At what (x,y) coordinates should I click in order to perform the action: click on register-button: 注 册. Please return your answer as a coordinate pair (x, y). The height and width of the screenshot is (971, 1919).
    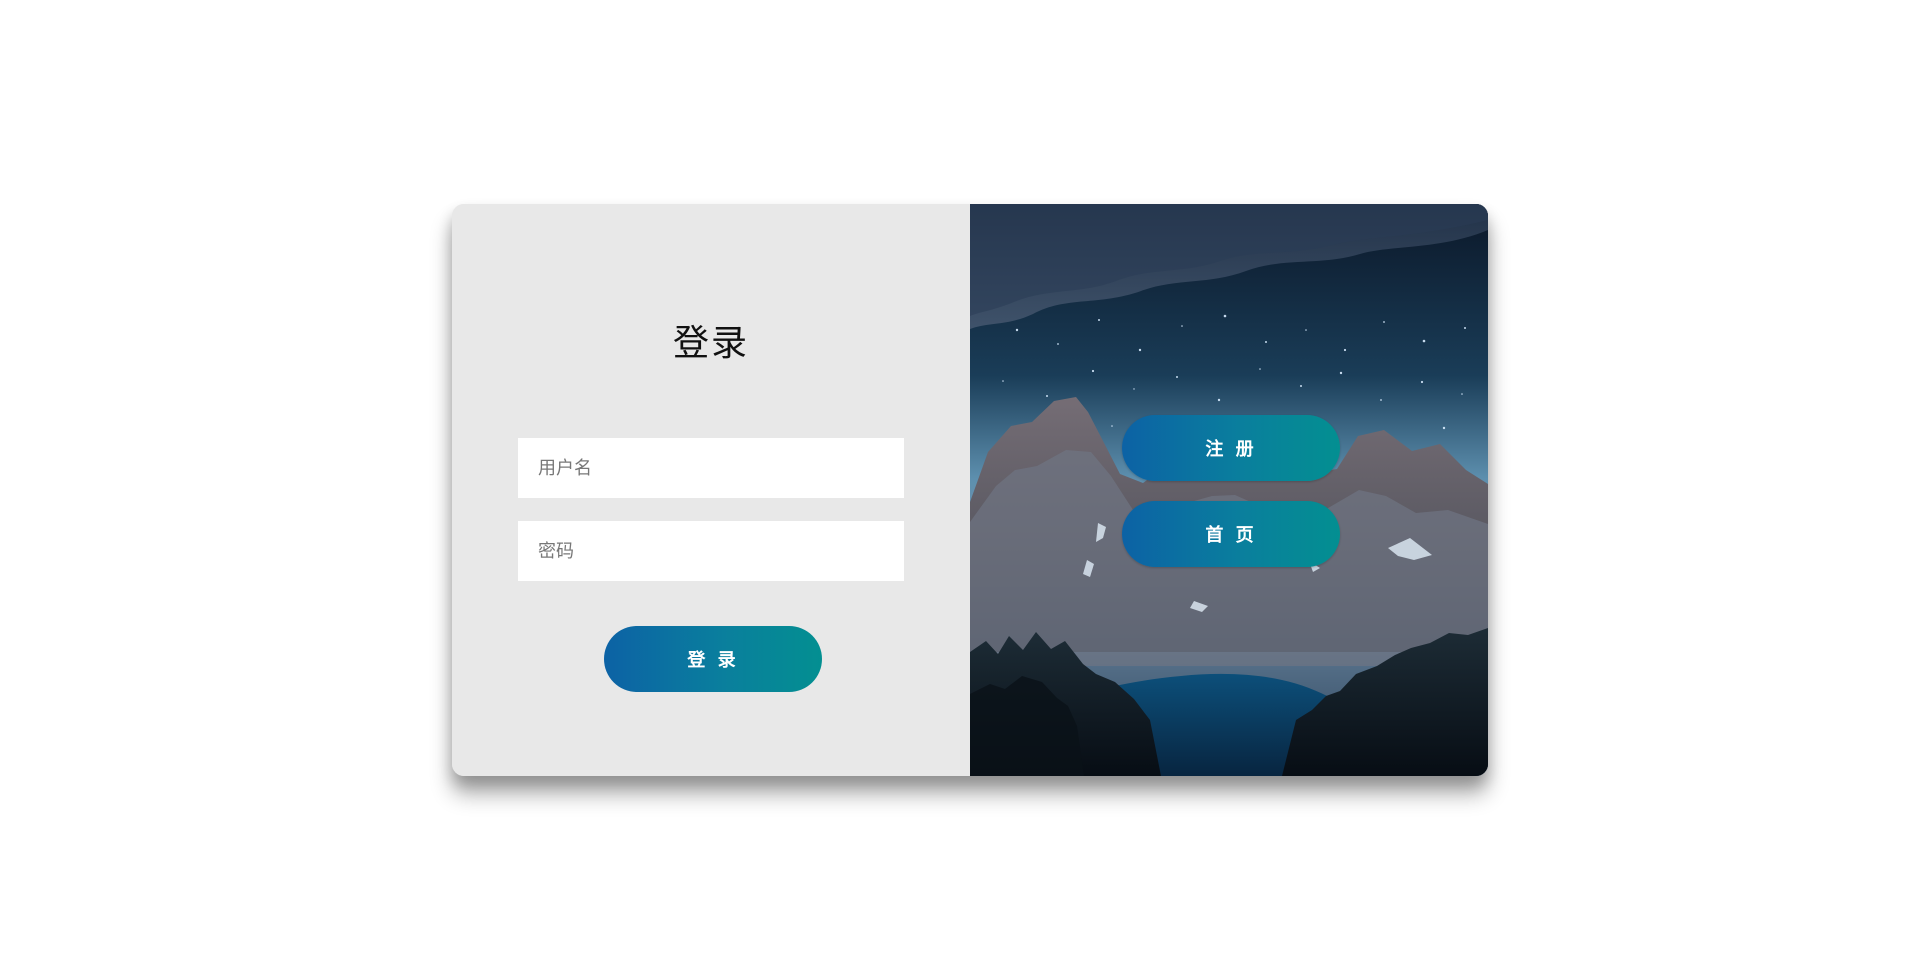
    Looking at the image, I should click on (1231, 448).